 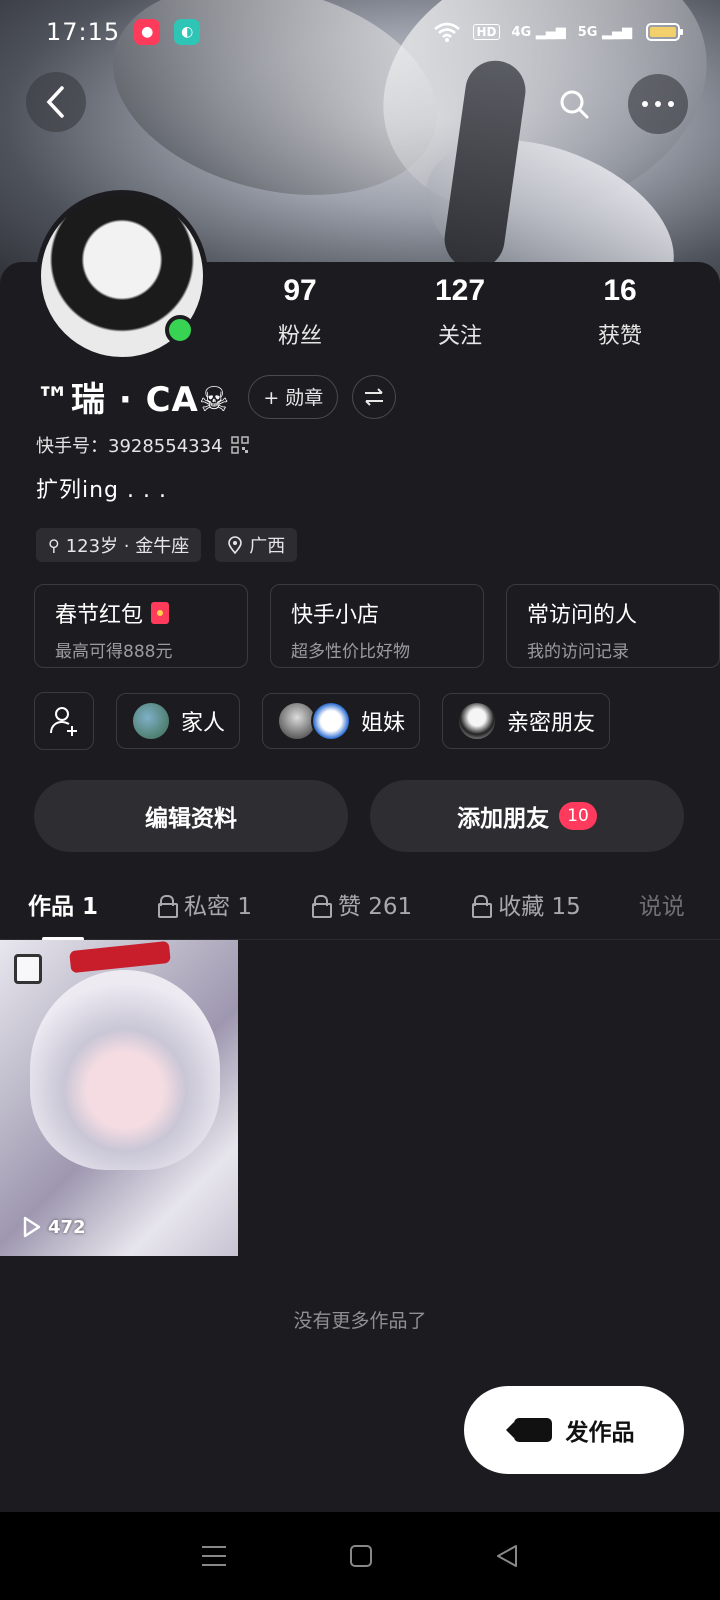 What do you see at coordinates (67, 1227) in the screenshot?
I see `play-count-value: 472` at bounding box center [67, 1227].